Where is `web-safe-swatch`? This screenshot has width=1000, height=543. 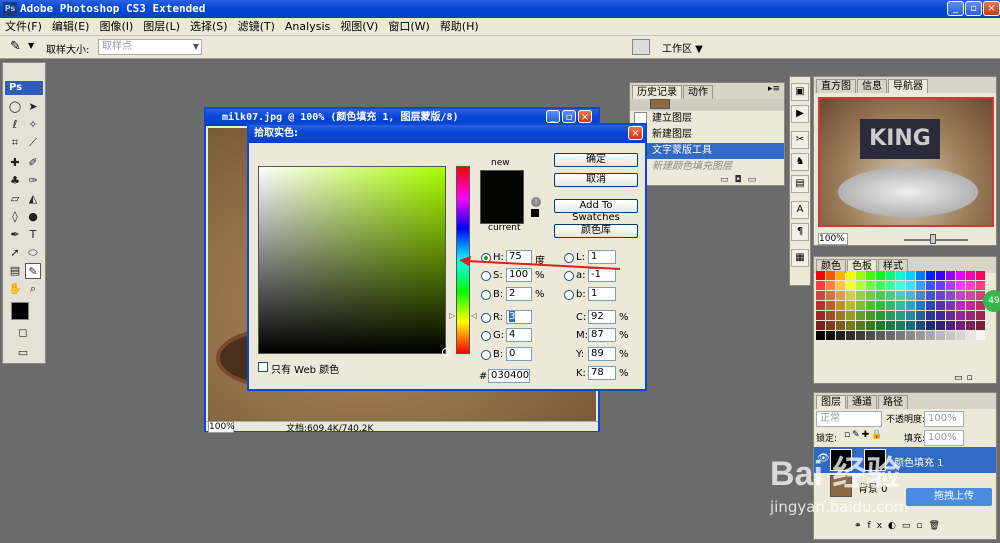
web-safe-swatch is located at coordinates (535, 213).